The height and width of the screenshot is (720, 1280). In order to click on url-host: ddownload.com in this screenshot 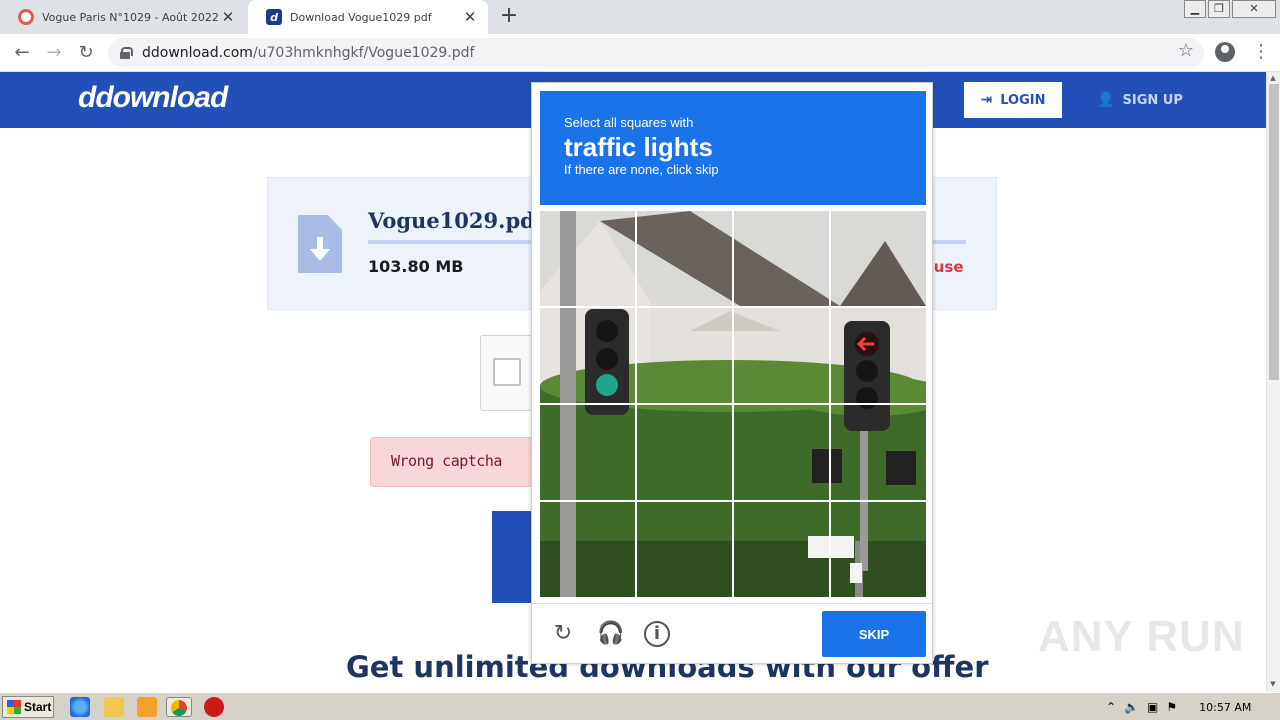, I will do `click(197, 53)`.